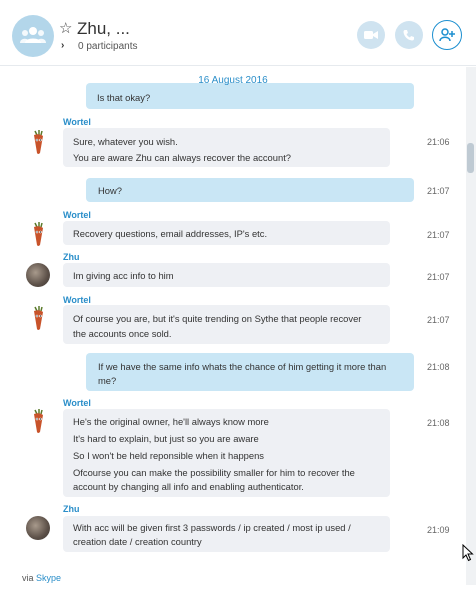 This screenshot has height=600, width=476. Describe the element at coordinates (107, 46) in the screenshot. I see `participants-count: 0 participants` at that location.